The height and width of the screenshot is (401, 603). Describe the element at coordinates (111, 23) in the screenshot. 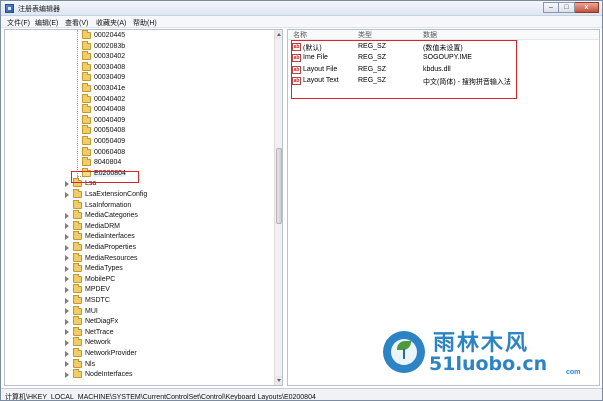

I see `menu-favorites: 收藏夹(A)` at that location.